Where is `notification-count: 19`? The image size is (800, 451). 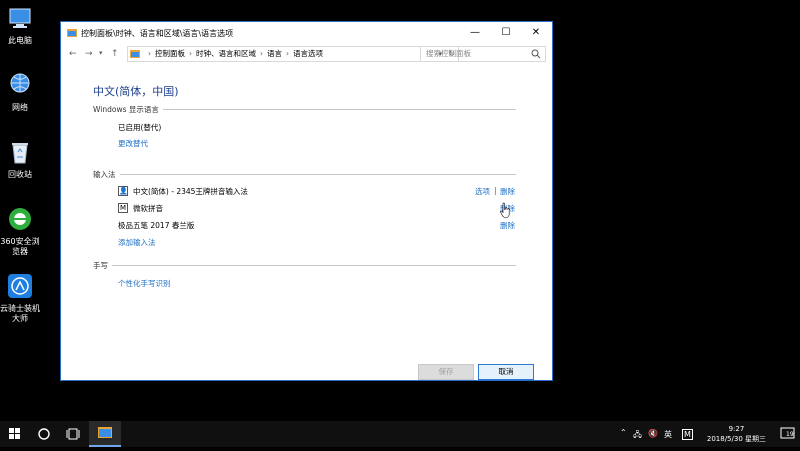 notification-count: 19 is located at coordinates (790, 434).